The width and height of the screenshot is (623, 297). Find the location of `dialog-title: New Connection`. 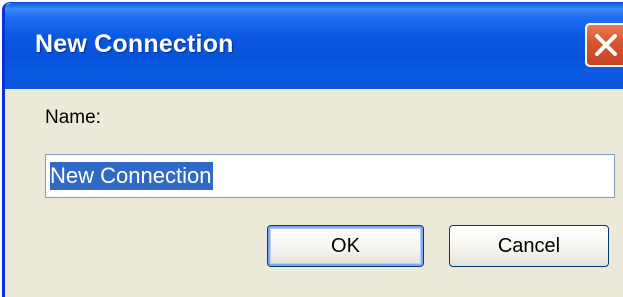

dialog-title: New Connection is located at coordinates (134, 44).